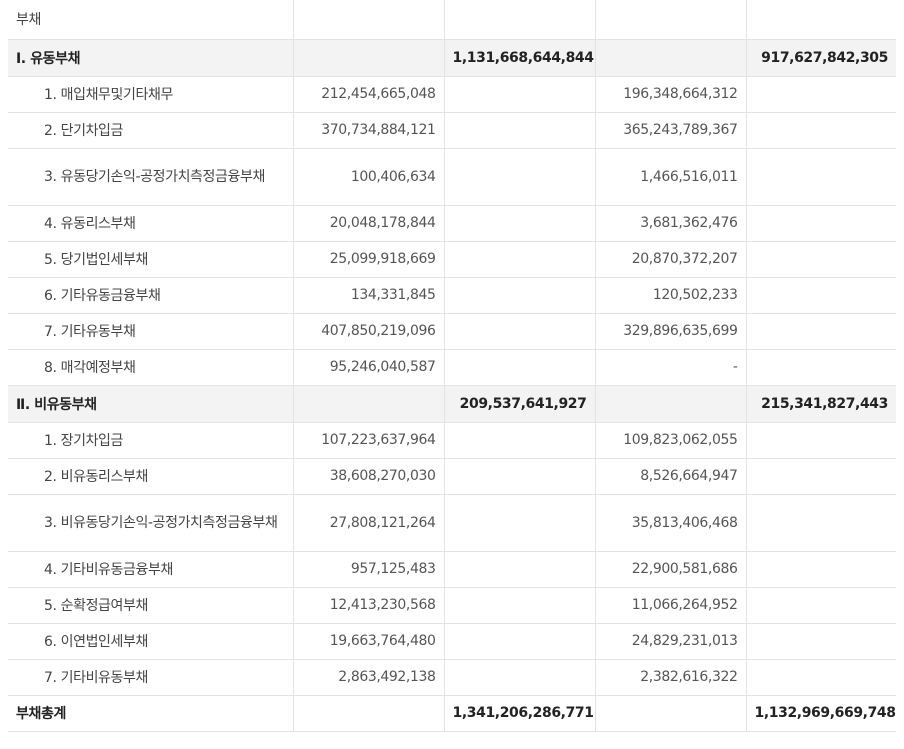  Describe the element at coordinates (671, 295) in the screenshot. I see `item-value-b: 120,502,233` at that location.